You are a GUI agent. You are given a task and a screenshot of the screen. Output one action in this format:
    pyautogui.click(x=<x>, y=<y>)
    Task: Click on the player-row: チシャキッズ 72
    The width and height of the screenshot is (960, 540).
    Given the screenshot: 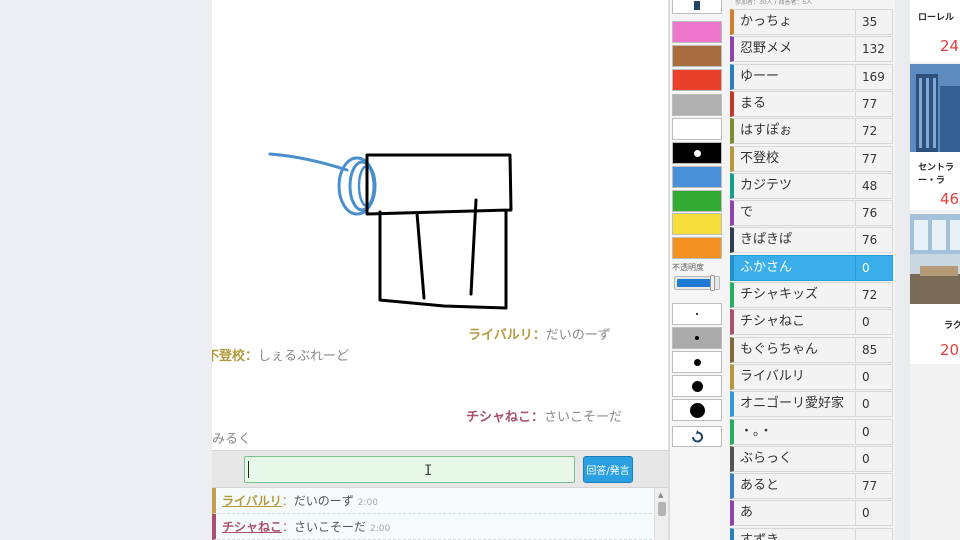 What is the action you would take?
    pyautogui.click(x=811, y=295)
    